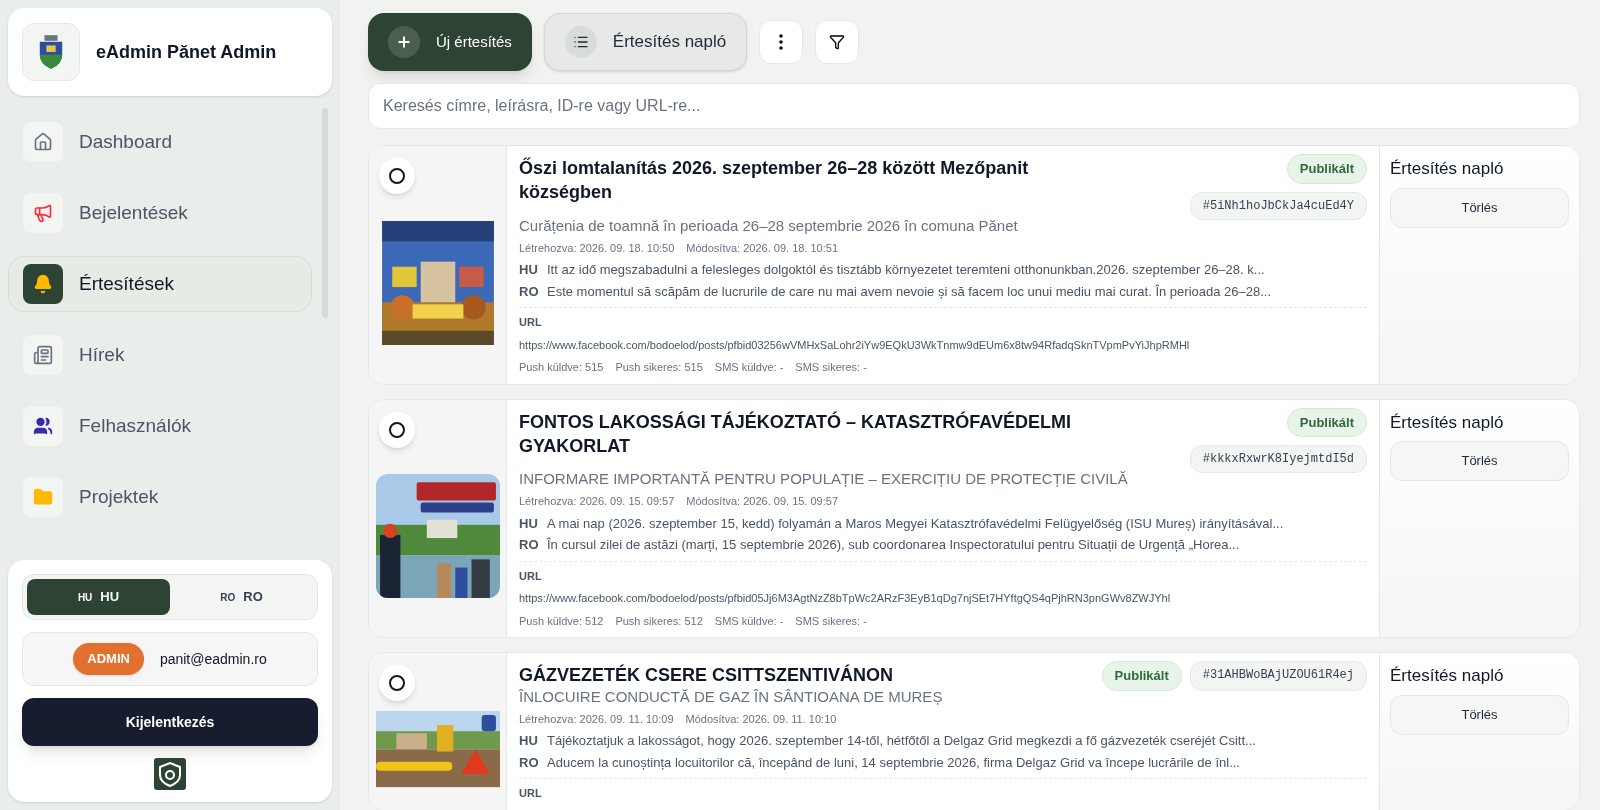  I want to click on list-icon, so click(580, 42).